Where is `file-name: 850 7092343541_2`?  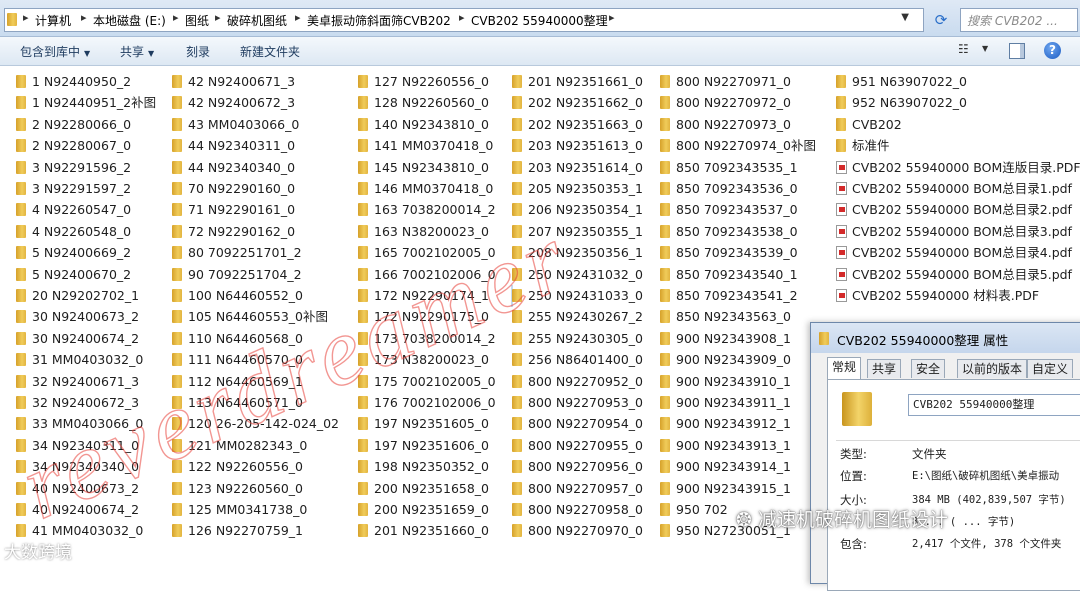
file-name: 850 7092343541_2 is located at coordinates (737, 295).